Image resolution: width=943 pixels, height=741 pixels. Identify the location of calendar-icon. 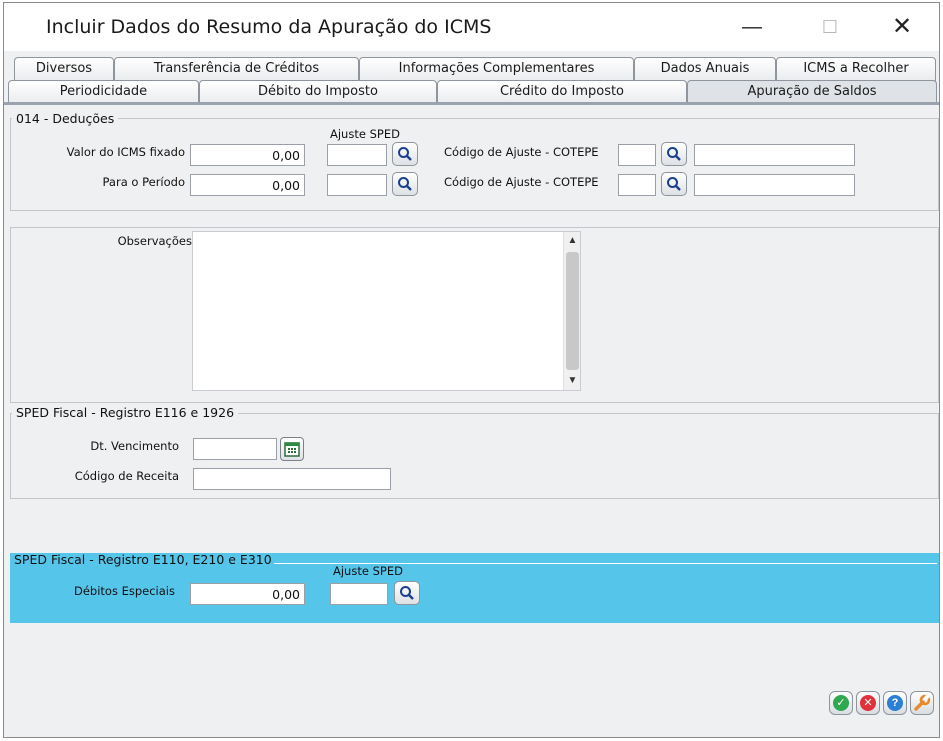
(292, 449).